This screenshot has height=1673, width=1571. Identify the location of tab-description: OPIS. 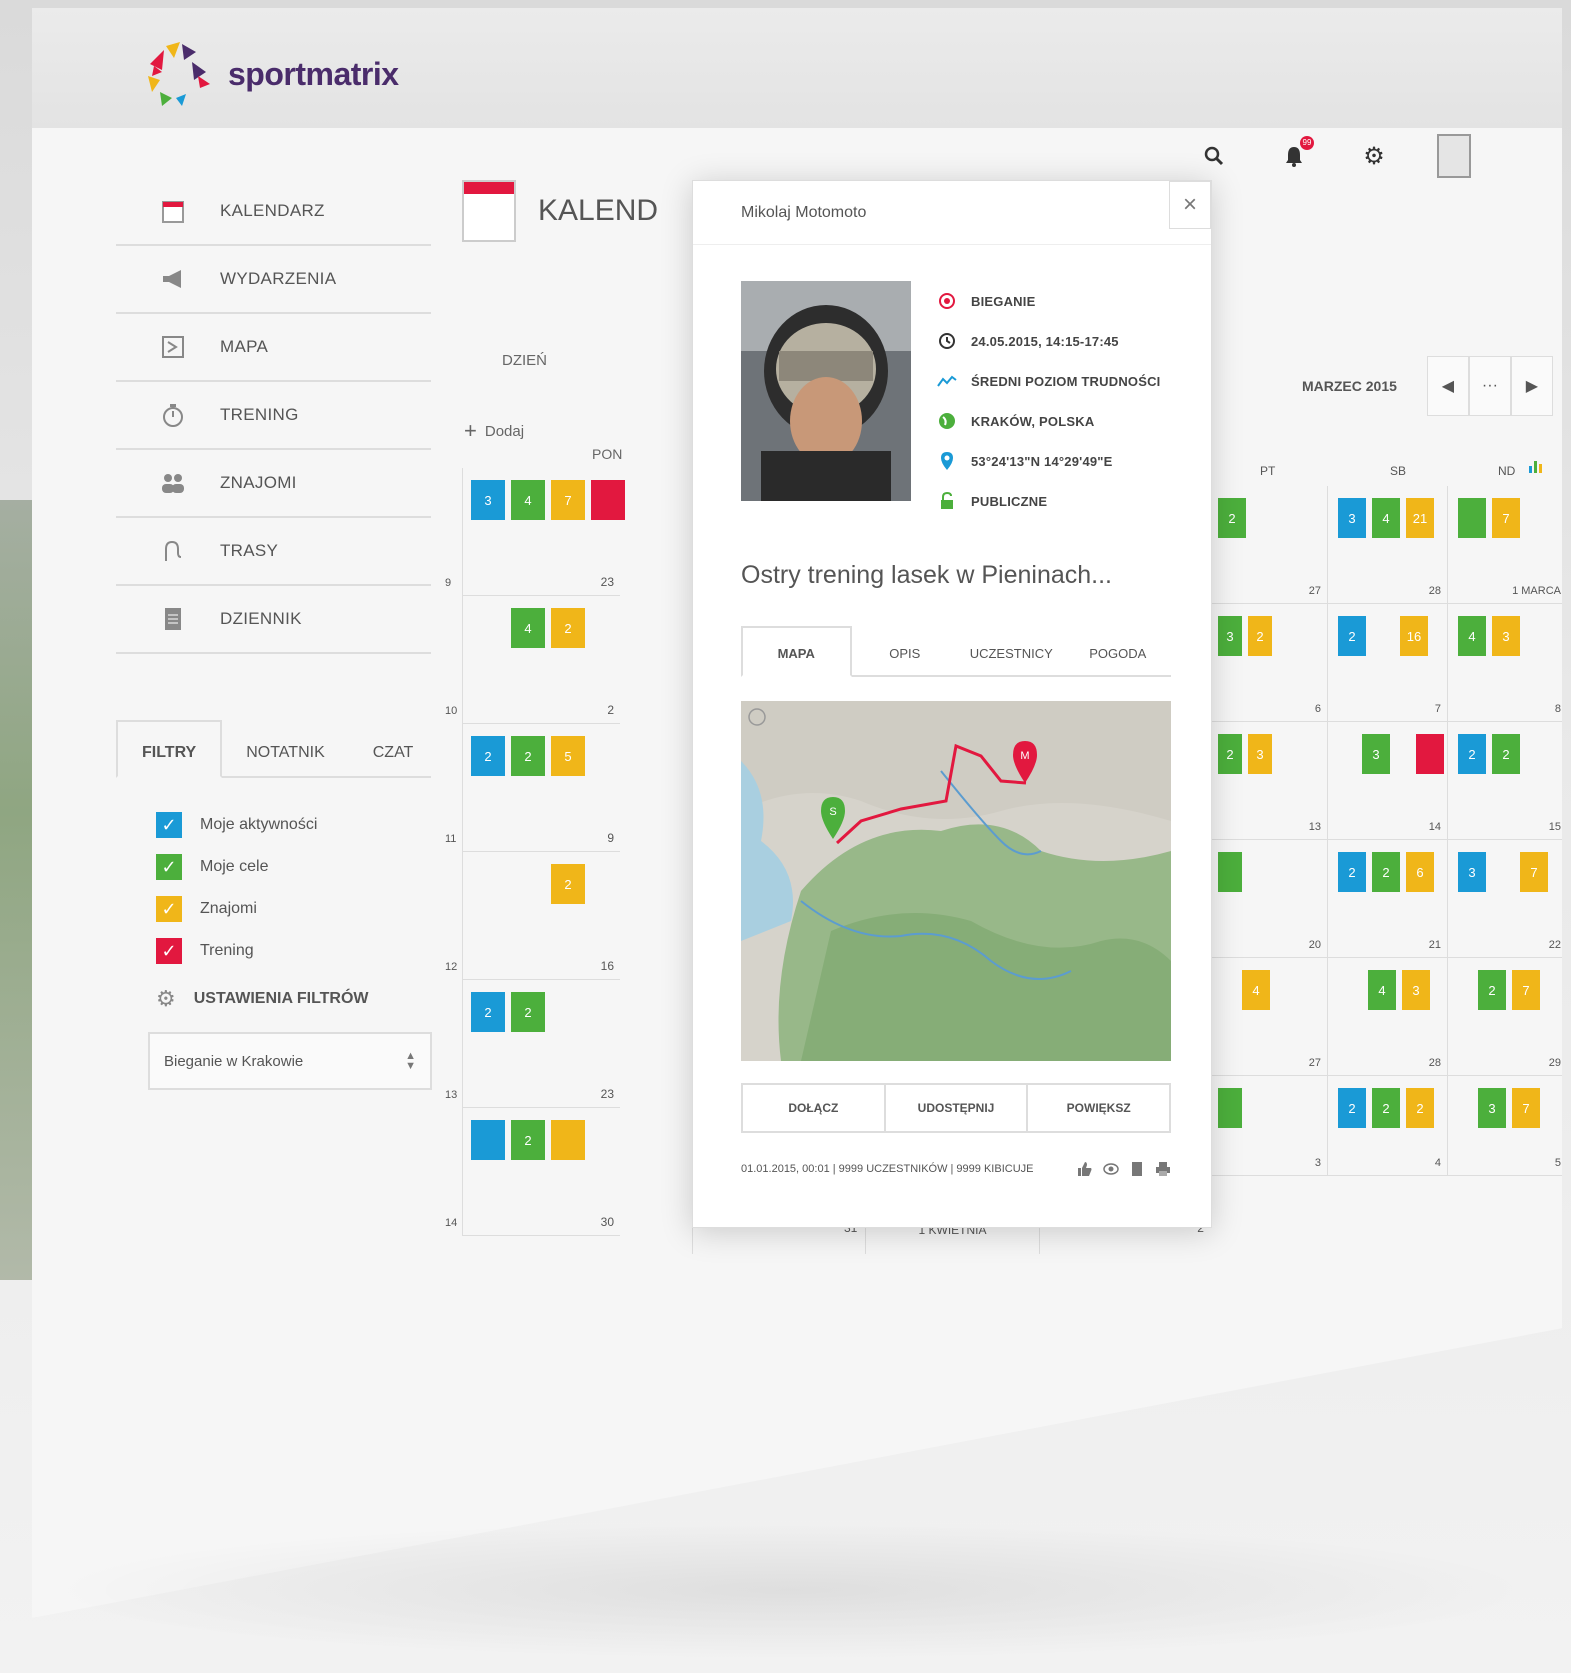
(905, 660).